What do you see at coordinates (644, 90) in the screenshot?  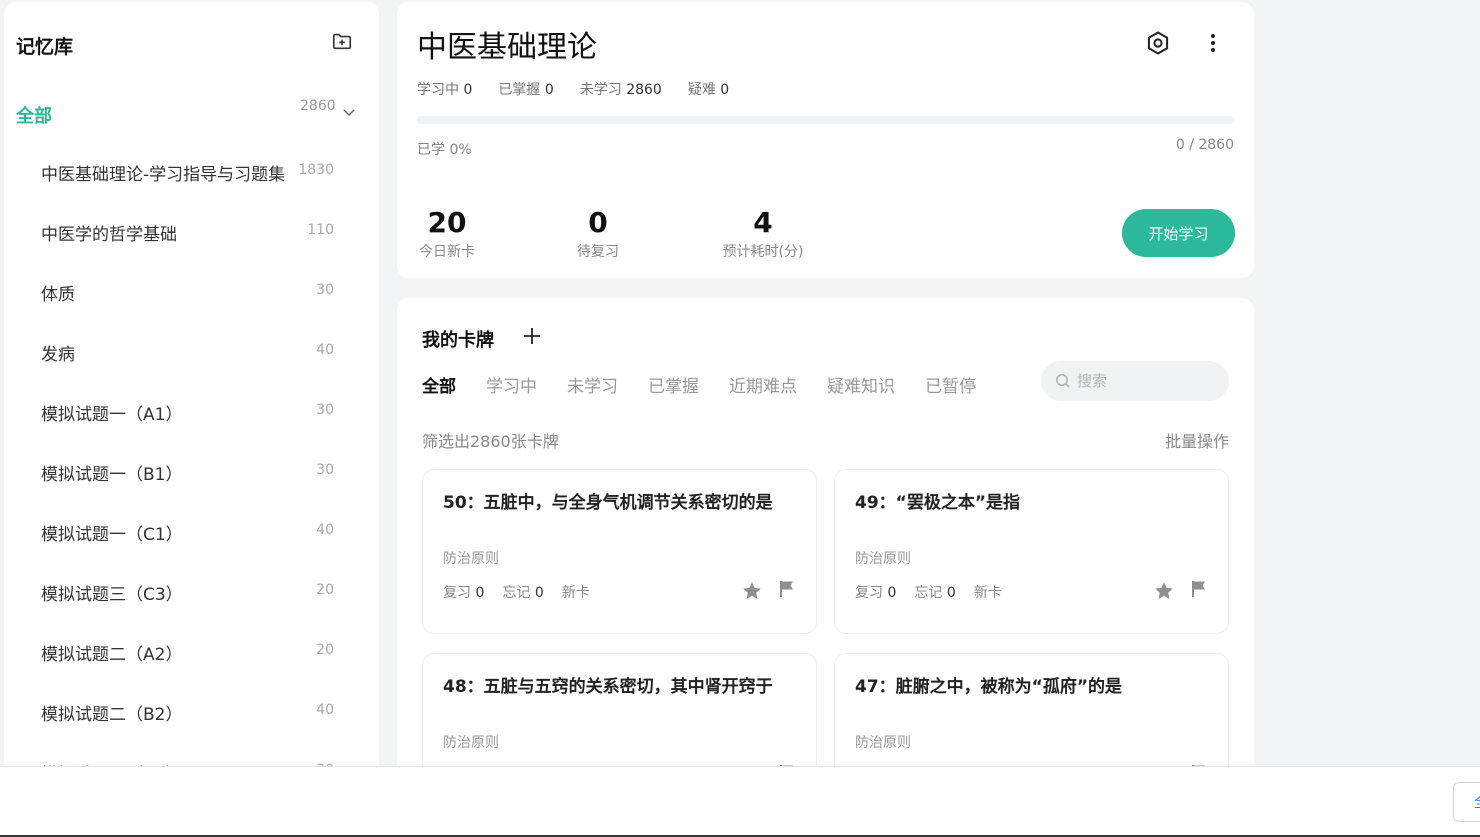 I see `stat-unlearned-value: 2860` at bounding box center [644, 90].